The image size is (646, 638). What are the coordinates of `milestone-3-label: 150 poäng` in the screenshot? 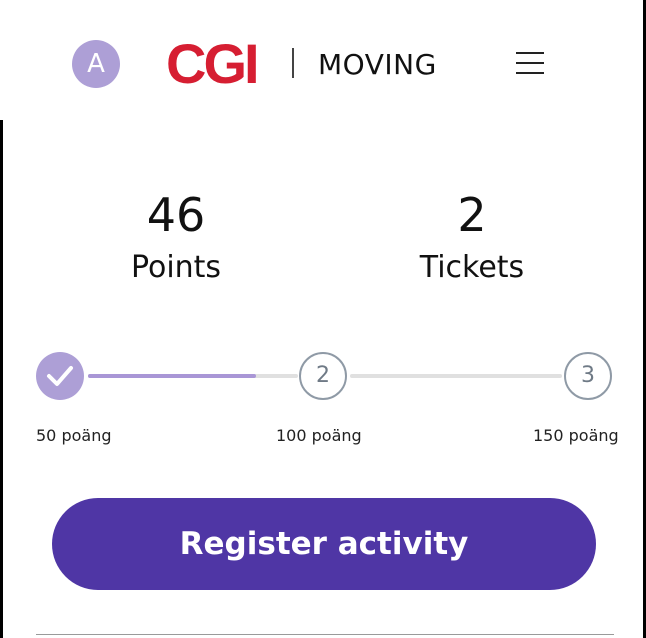 It's located at (576, 435).